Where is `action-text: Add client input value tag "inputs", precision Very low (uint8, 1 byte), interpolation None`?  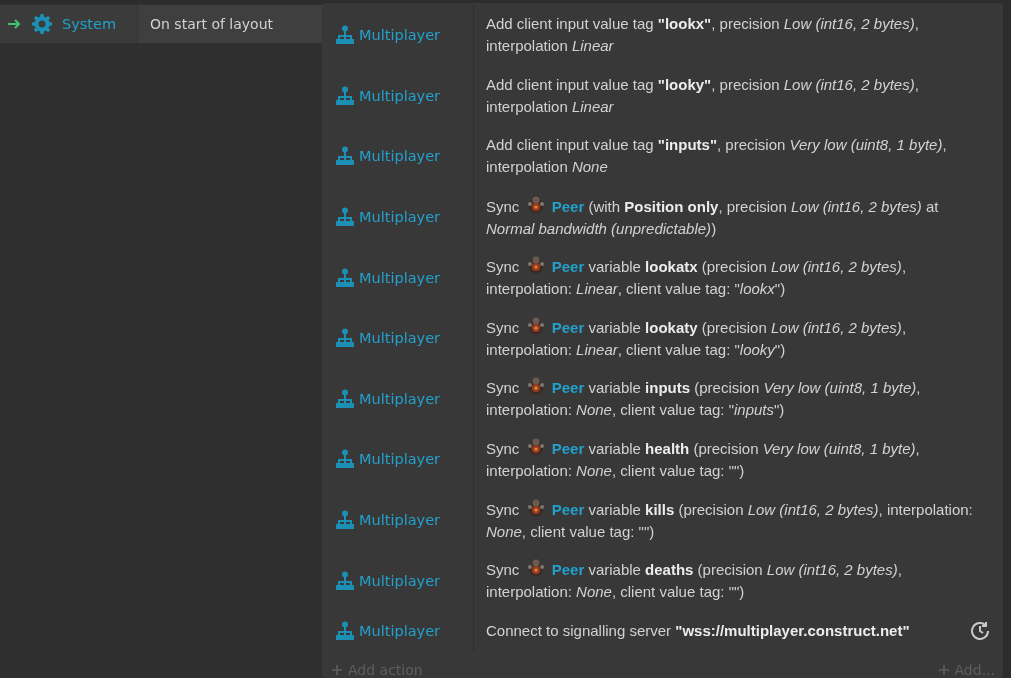 action-text: Add client input value tag "inputs", precision Very low (uint8, 1 byte), interpolation None is located at coordinates (717, 156).